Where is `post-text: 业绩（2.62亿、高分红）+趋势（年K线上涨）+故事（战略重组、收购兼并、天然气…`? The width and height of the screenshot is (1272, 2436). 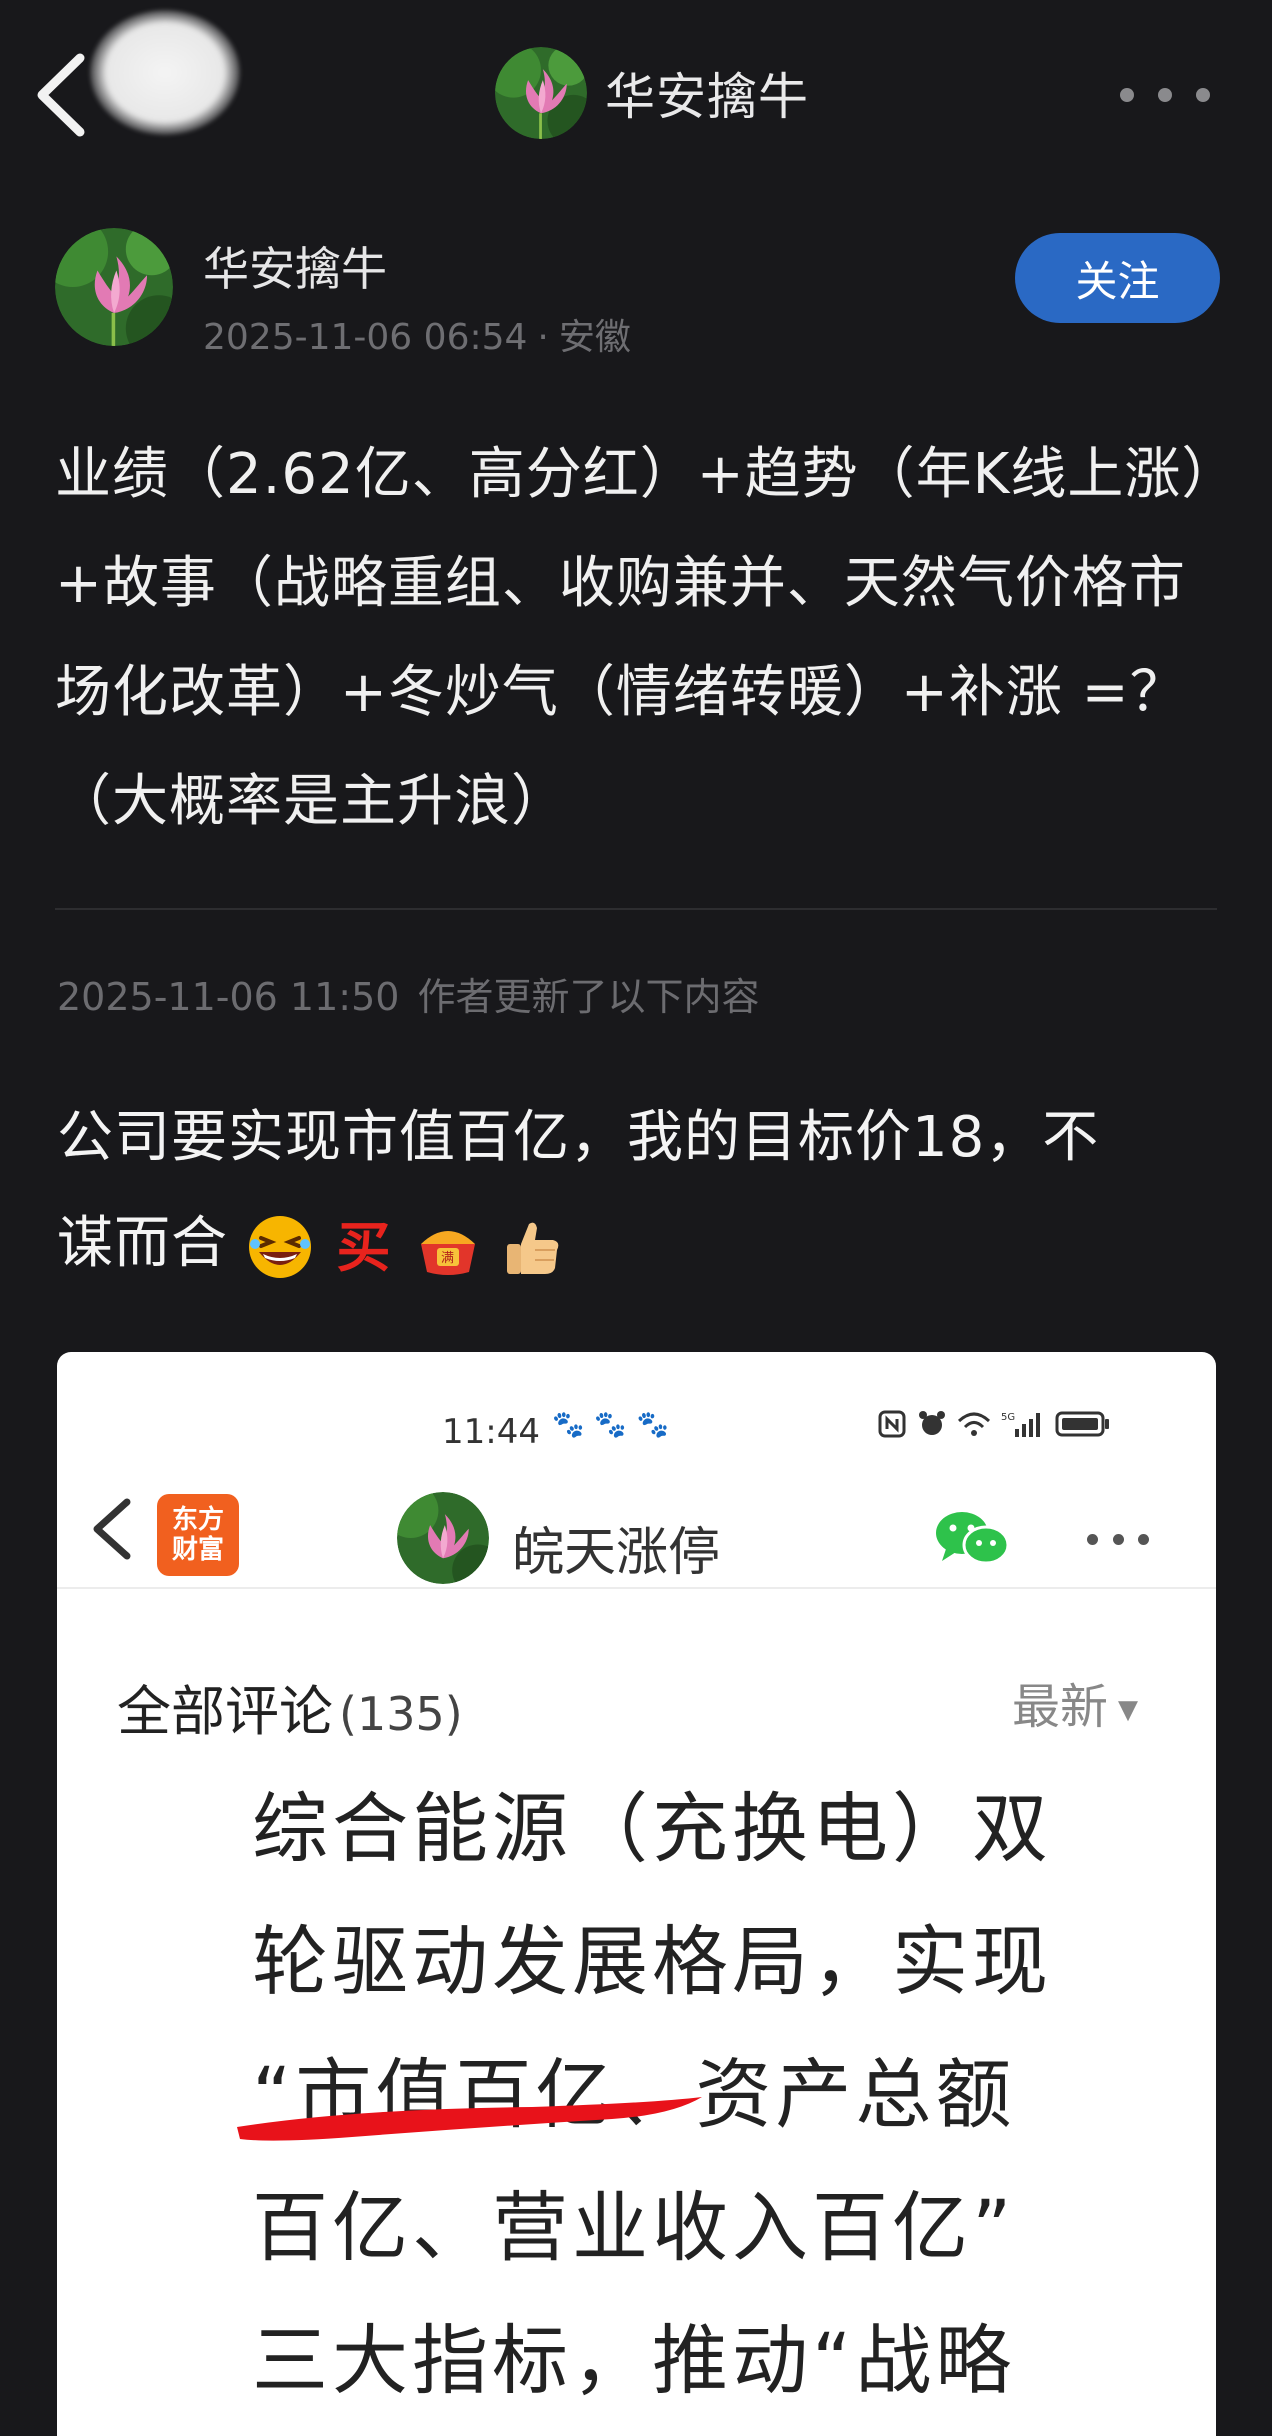 post-text: 业绩（2.62亿、高分红）+趋势（年K线上涨）+故事（战略重组、收购兼并、天然气… is located at coordinates (633, 638).